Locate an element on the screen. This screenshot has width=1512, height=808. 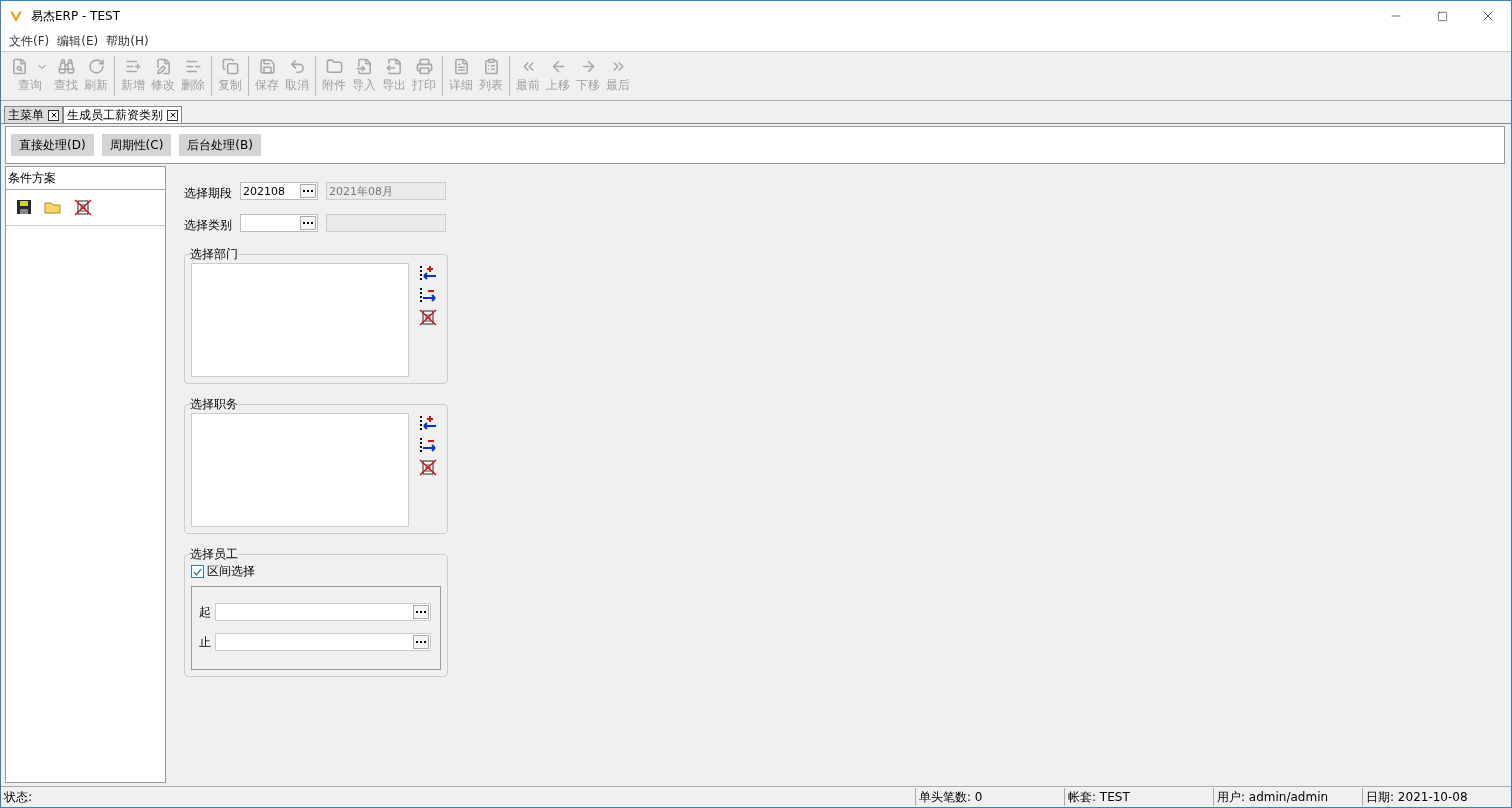
category-field is located at coordinates (279, 223).